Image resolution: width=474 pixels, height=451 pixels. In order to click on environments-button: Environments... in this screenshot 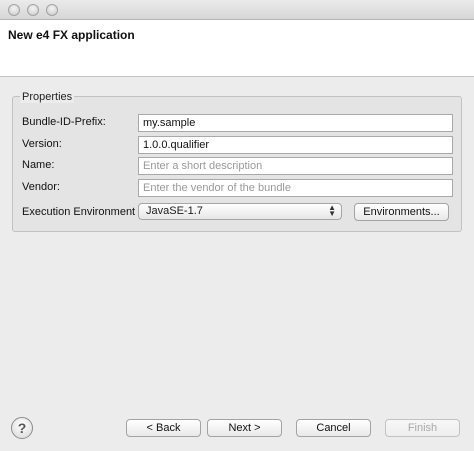, I will do `click(401, 212)`.